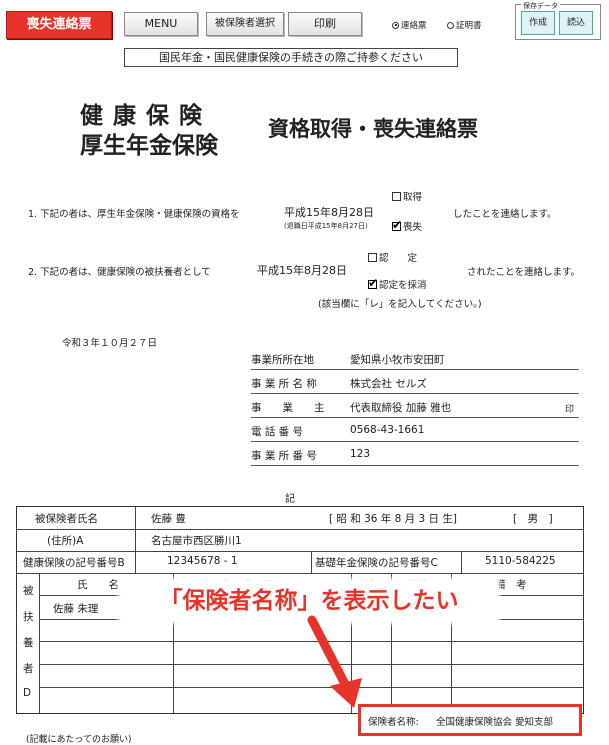  Describe the element at coordinates (28, 643) in the screenshot. I see `dependents-side-3: 養` at that location.